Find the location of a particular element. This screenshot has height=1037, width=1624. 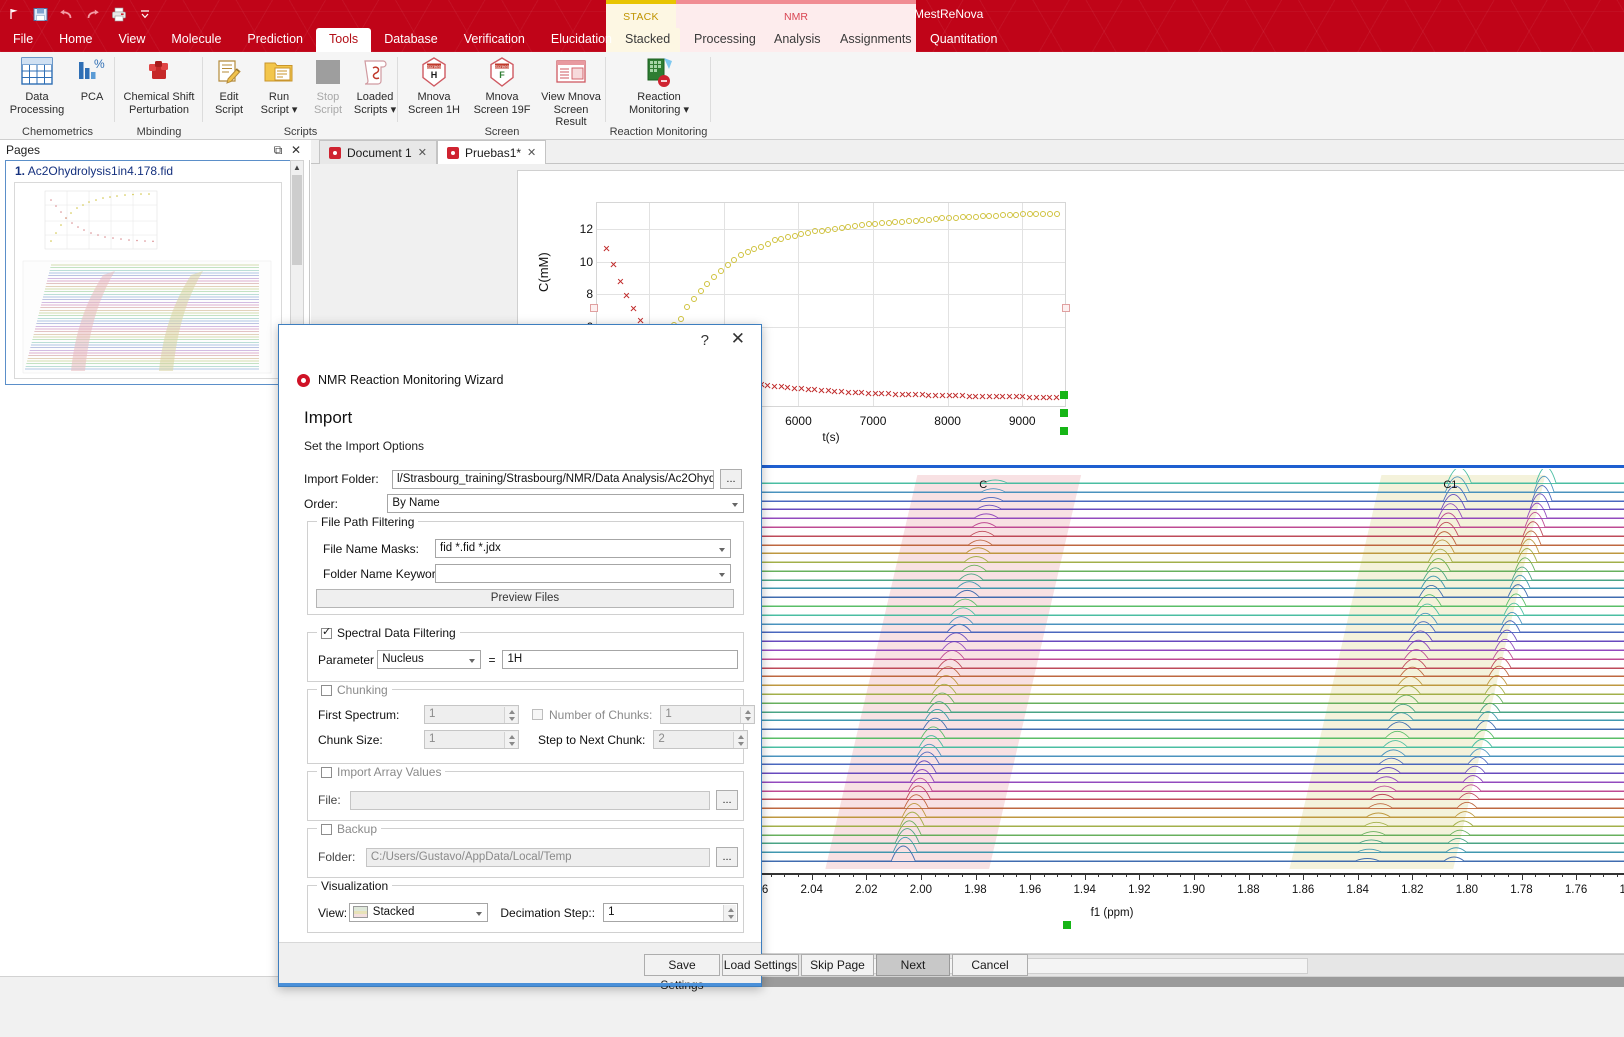

kinetics-y-tick-label: 12 is located at coordinates (586, 229).